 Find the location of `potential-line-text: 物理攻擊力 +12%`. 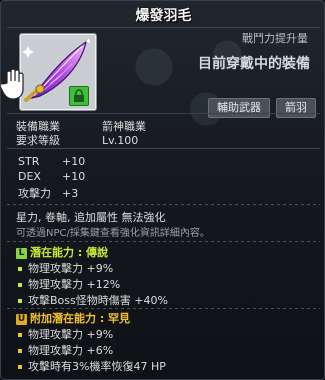

potential-line-text: 物理攻擊力 +12% is located at coordinates (74, 284).